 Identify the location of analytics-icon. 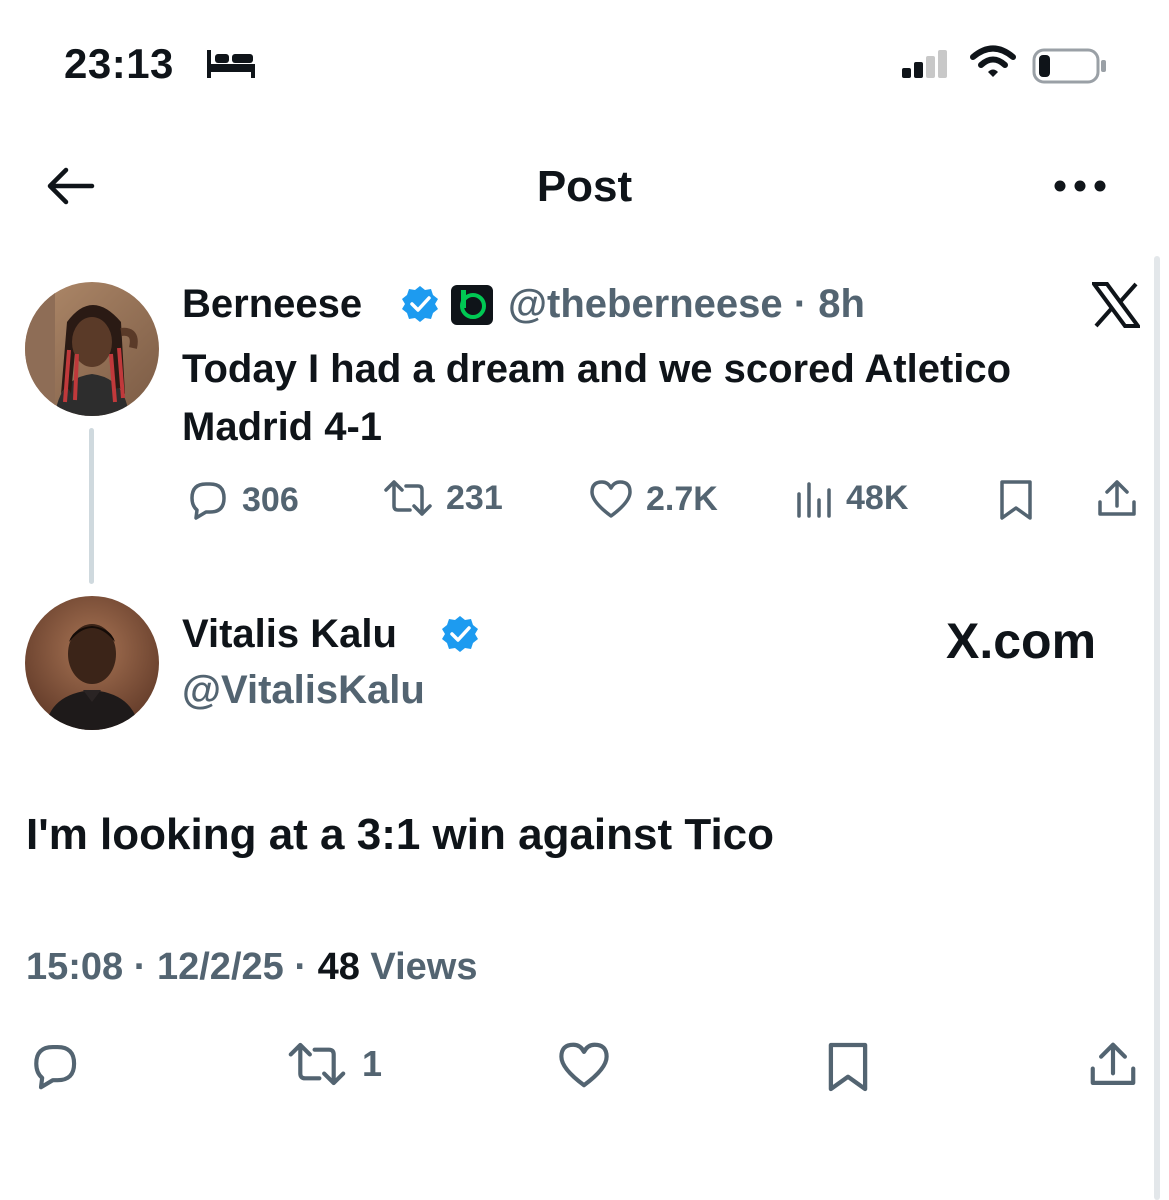
(814, 500).